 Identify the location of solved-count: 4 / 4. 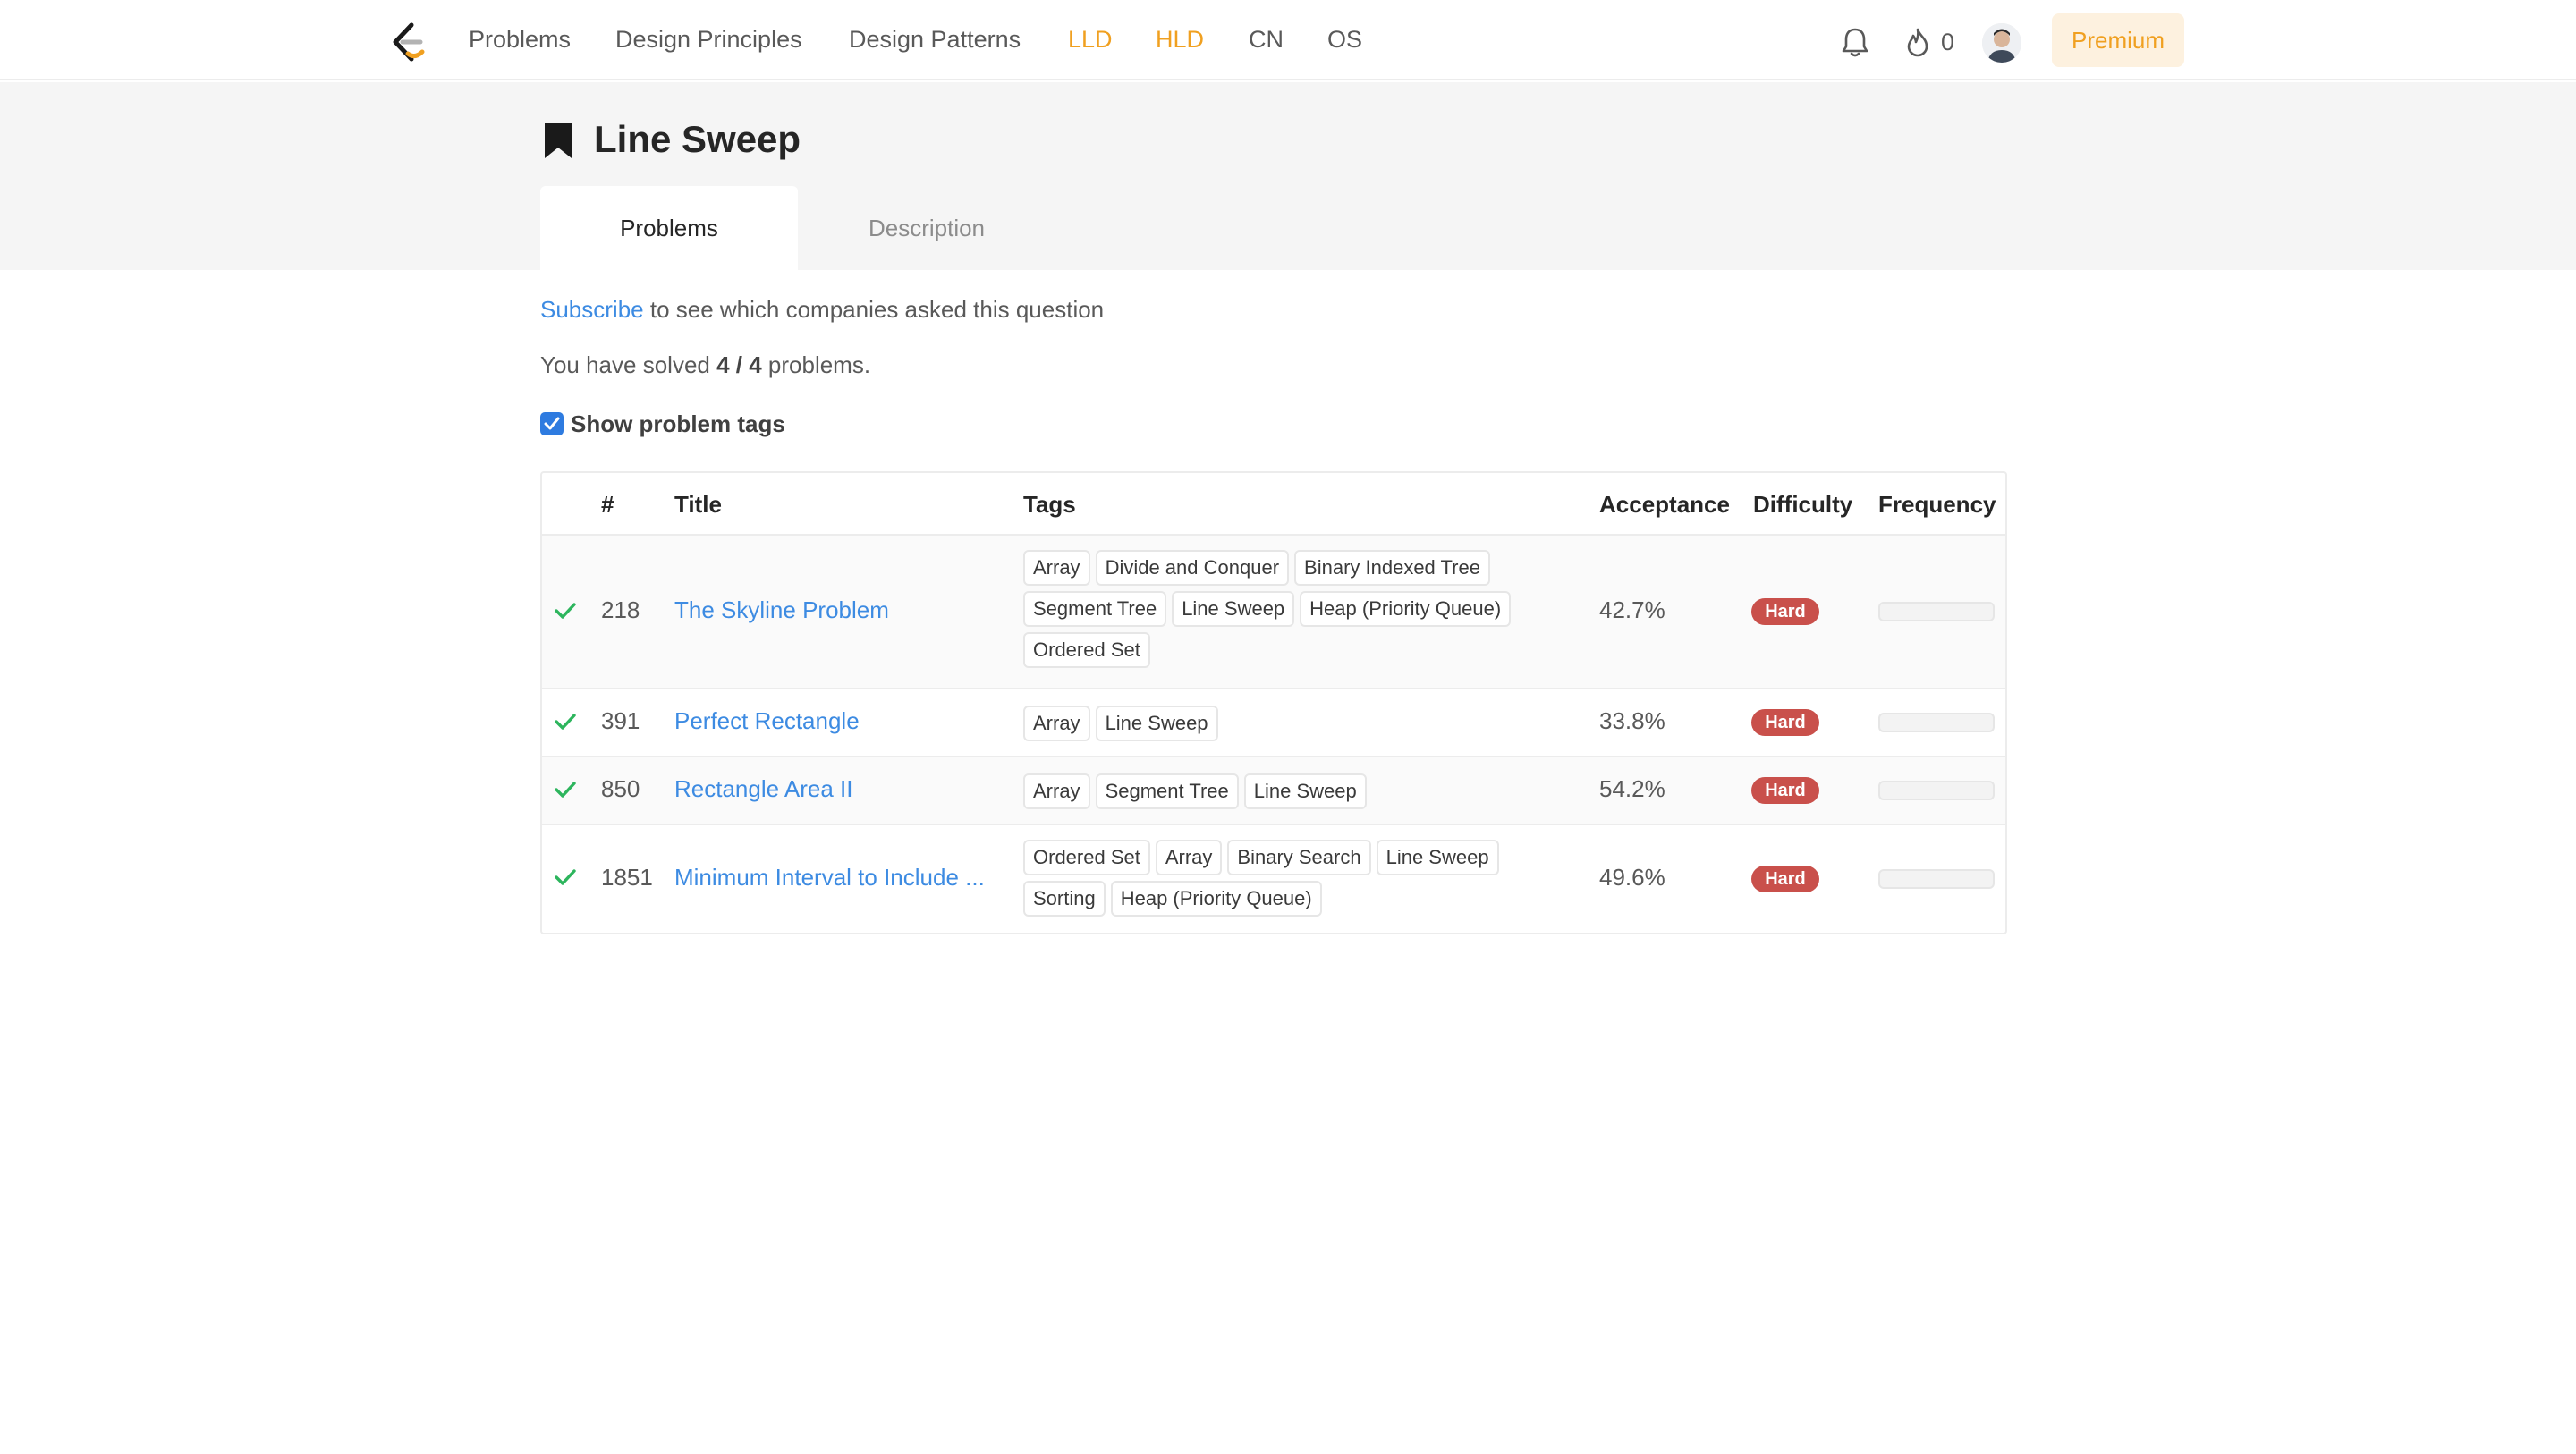
(739, 364).